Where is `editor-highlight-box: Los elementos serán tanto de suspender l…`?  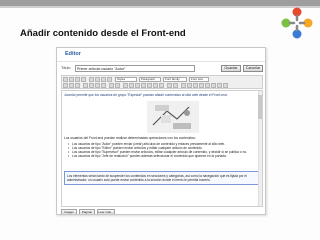 editor-highlight-box: Los elementos serán tanto de suspender l… is located at coordinates (162, 178).